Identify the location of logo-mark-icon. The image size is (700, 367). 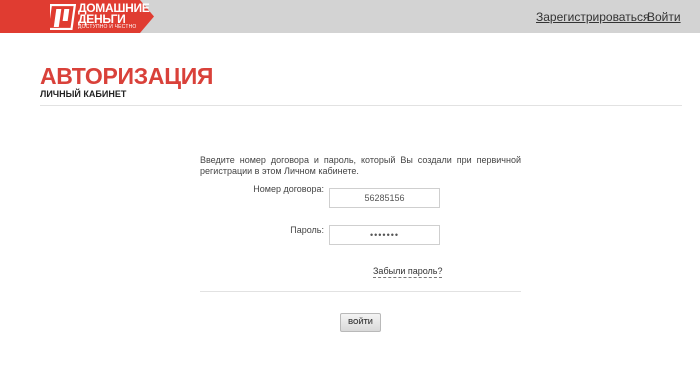
(63, 17).